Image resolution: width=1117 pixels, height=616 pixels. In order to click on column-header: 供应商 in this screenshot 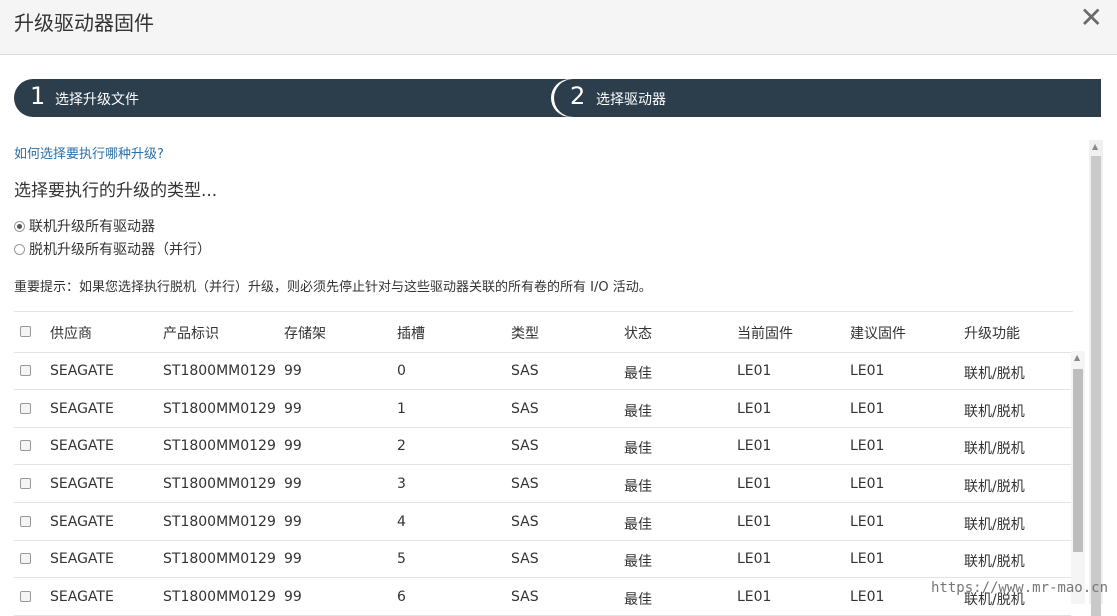, I will do `click(71, 333)`.